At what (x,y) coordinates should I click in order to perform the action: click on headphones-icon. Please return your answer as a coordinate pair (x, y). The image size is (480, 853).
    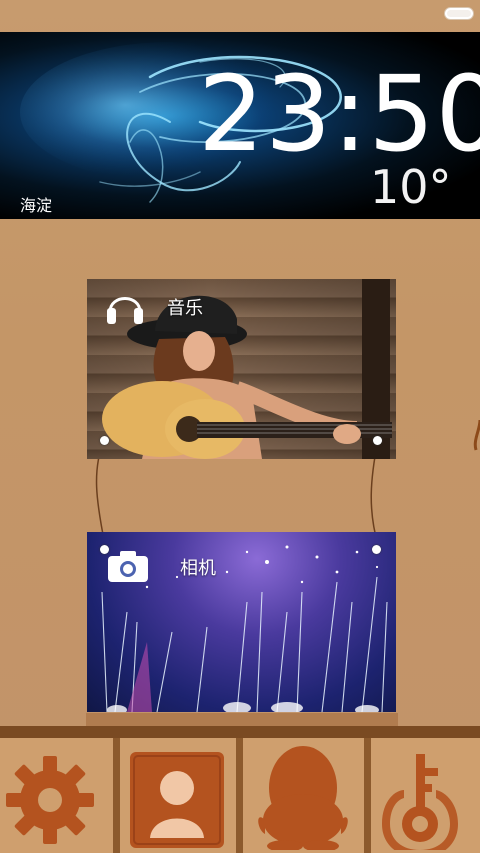
    Looking at the image, I should click on (125, 310).